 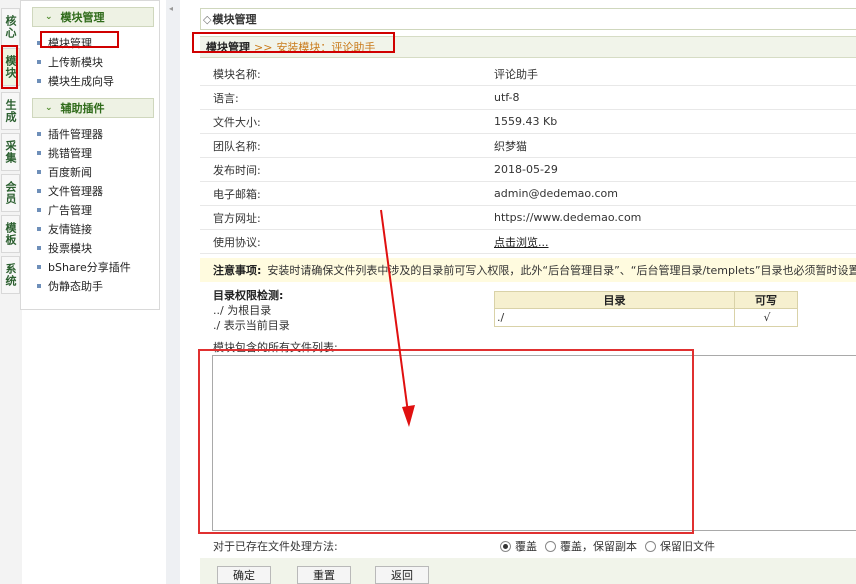 I want to click on info-row-language: 语言: utf-8, so click(x=528, y=98).